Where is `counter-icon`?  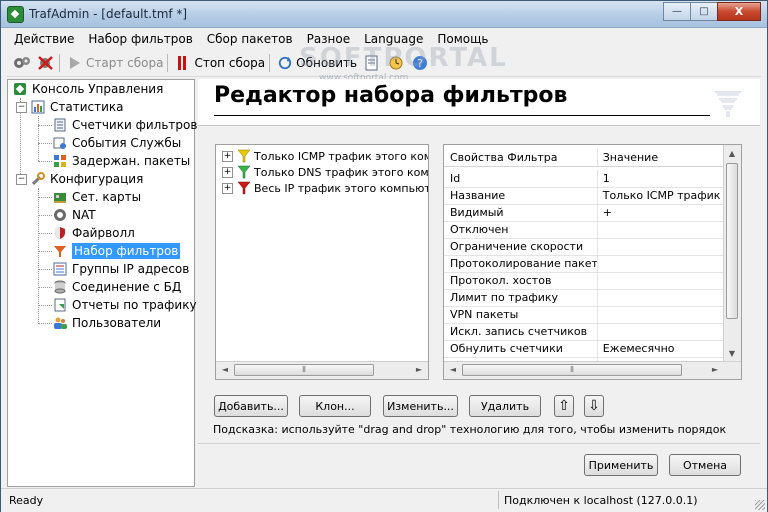
counter-icon is located at coordinates (60, 125).